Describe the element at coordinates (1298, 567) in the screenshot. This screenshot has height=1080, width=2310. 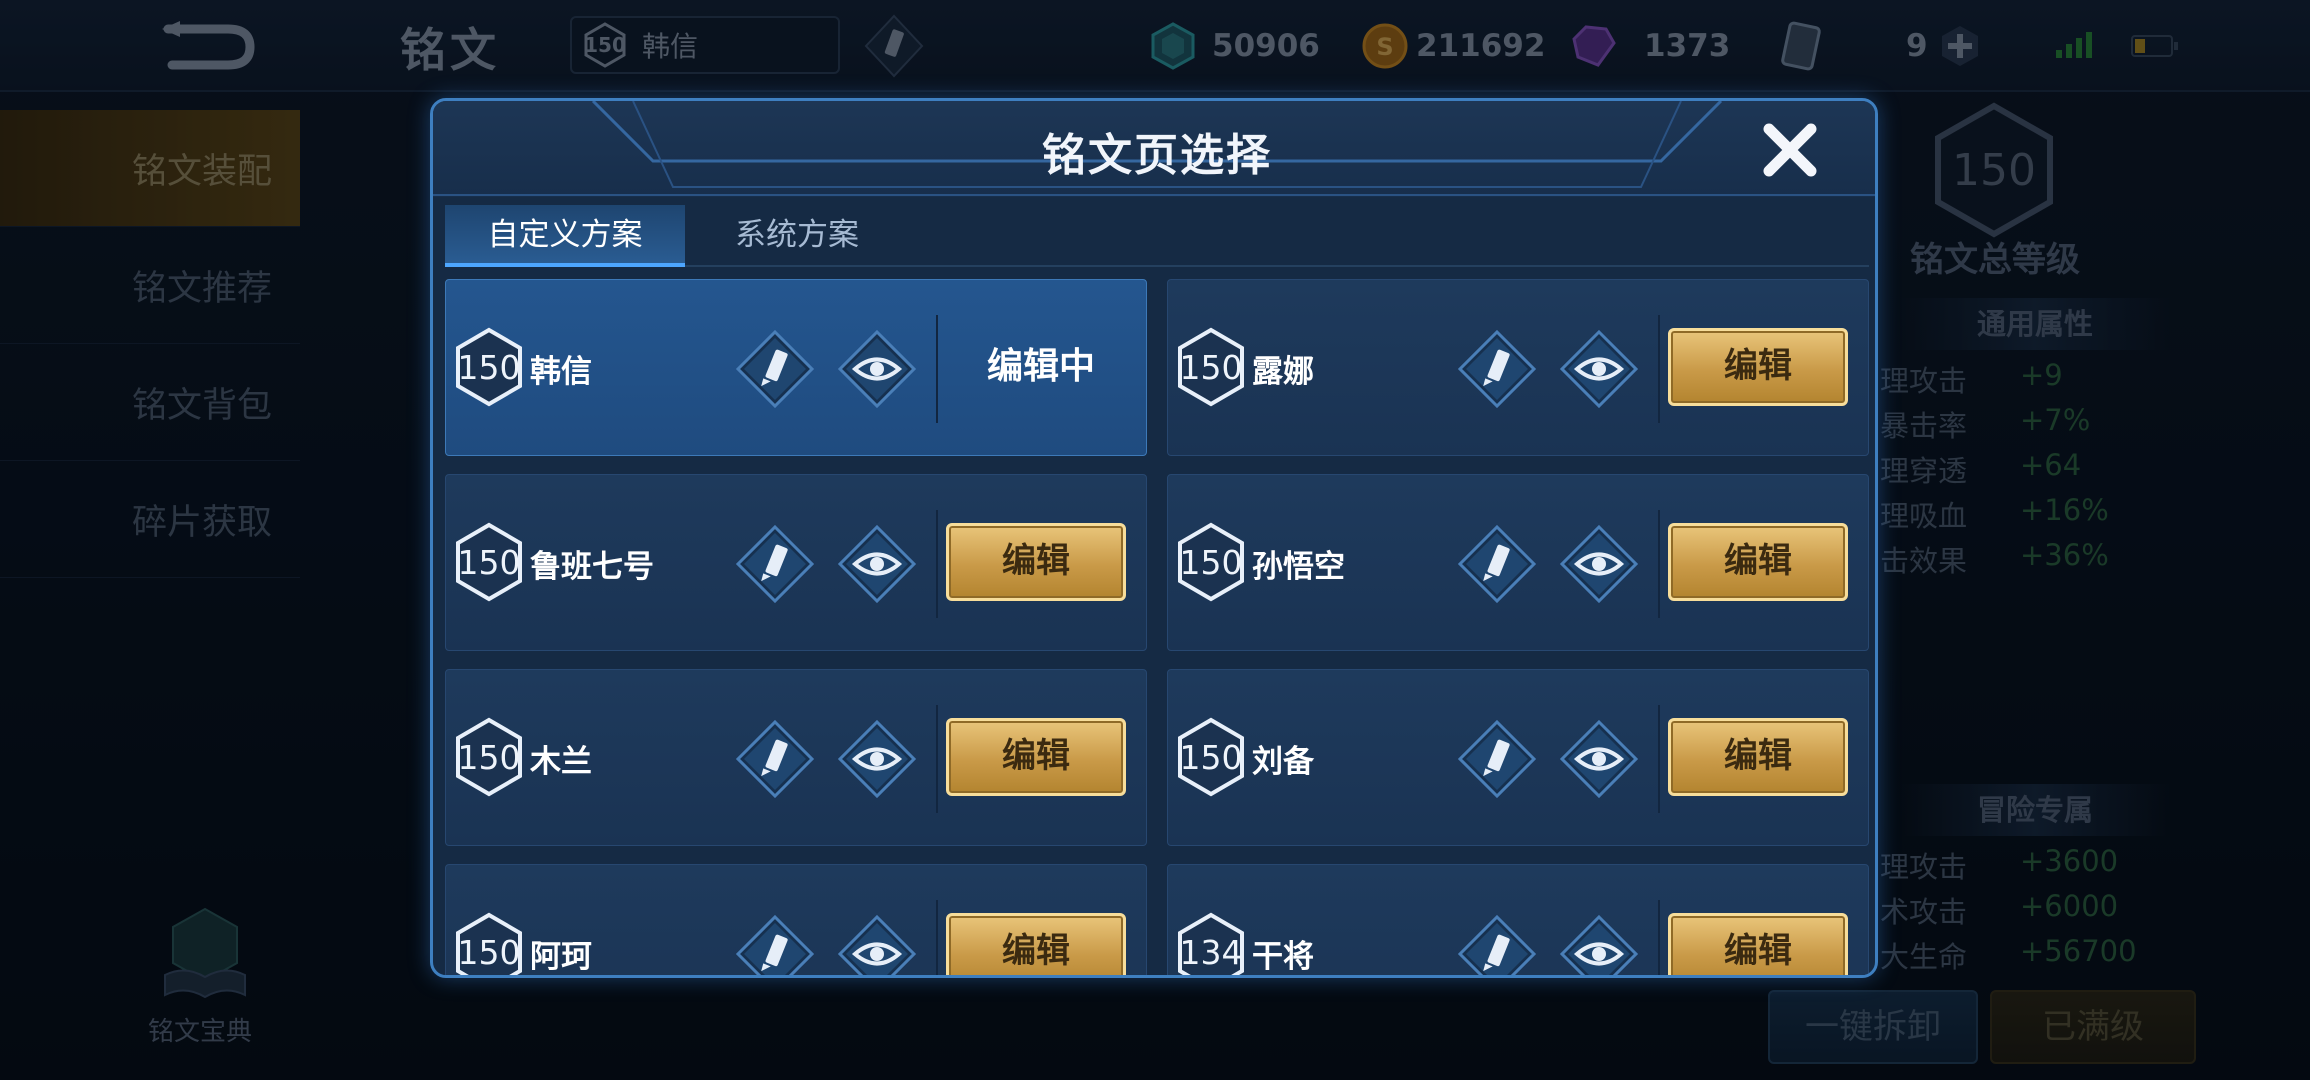
I see `page-hero-name: 孙悟空` at that location.